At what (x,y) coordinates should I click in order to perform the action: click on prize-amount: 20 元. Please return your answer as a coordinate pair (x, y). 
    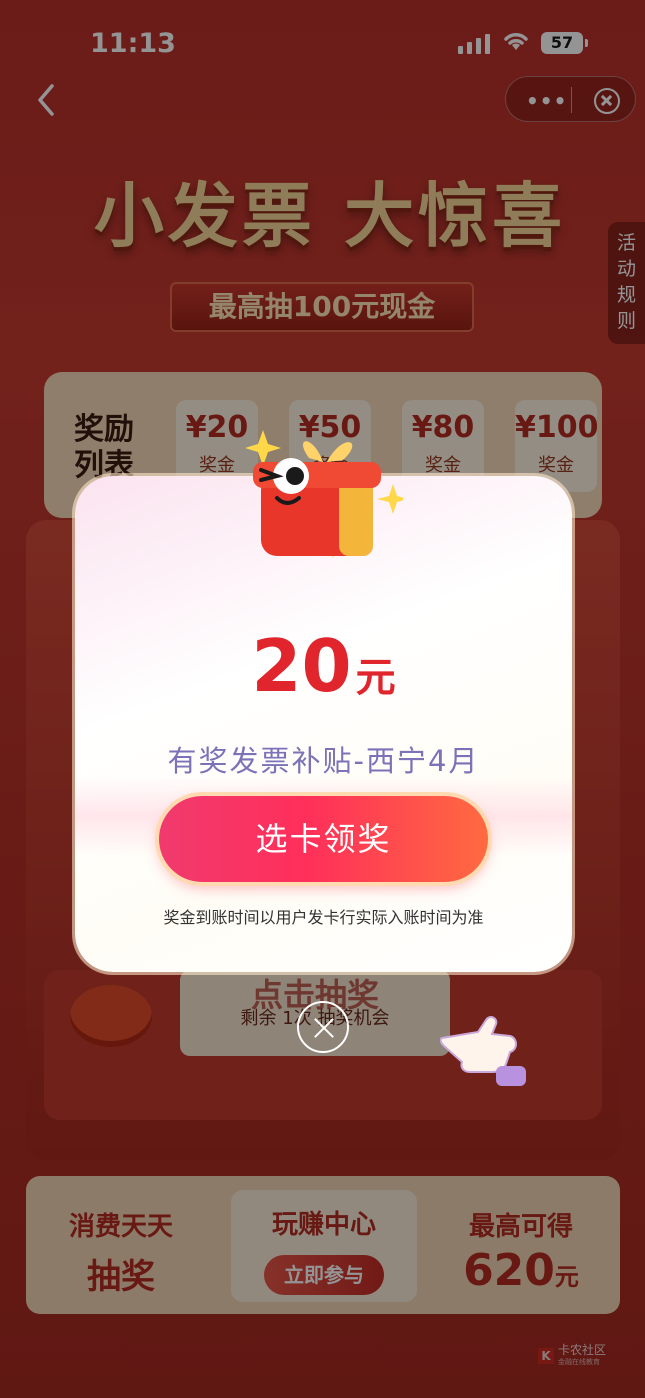
    Looking at the image, I should click on (323, 666).